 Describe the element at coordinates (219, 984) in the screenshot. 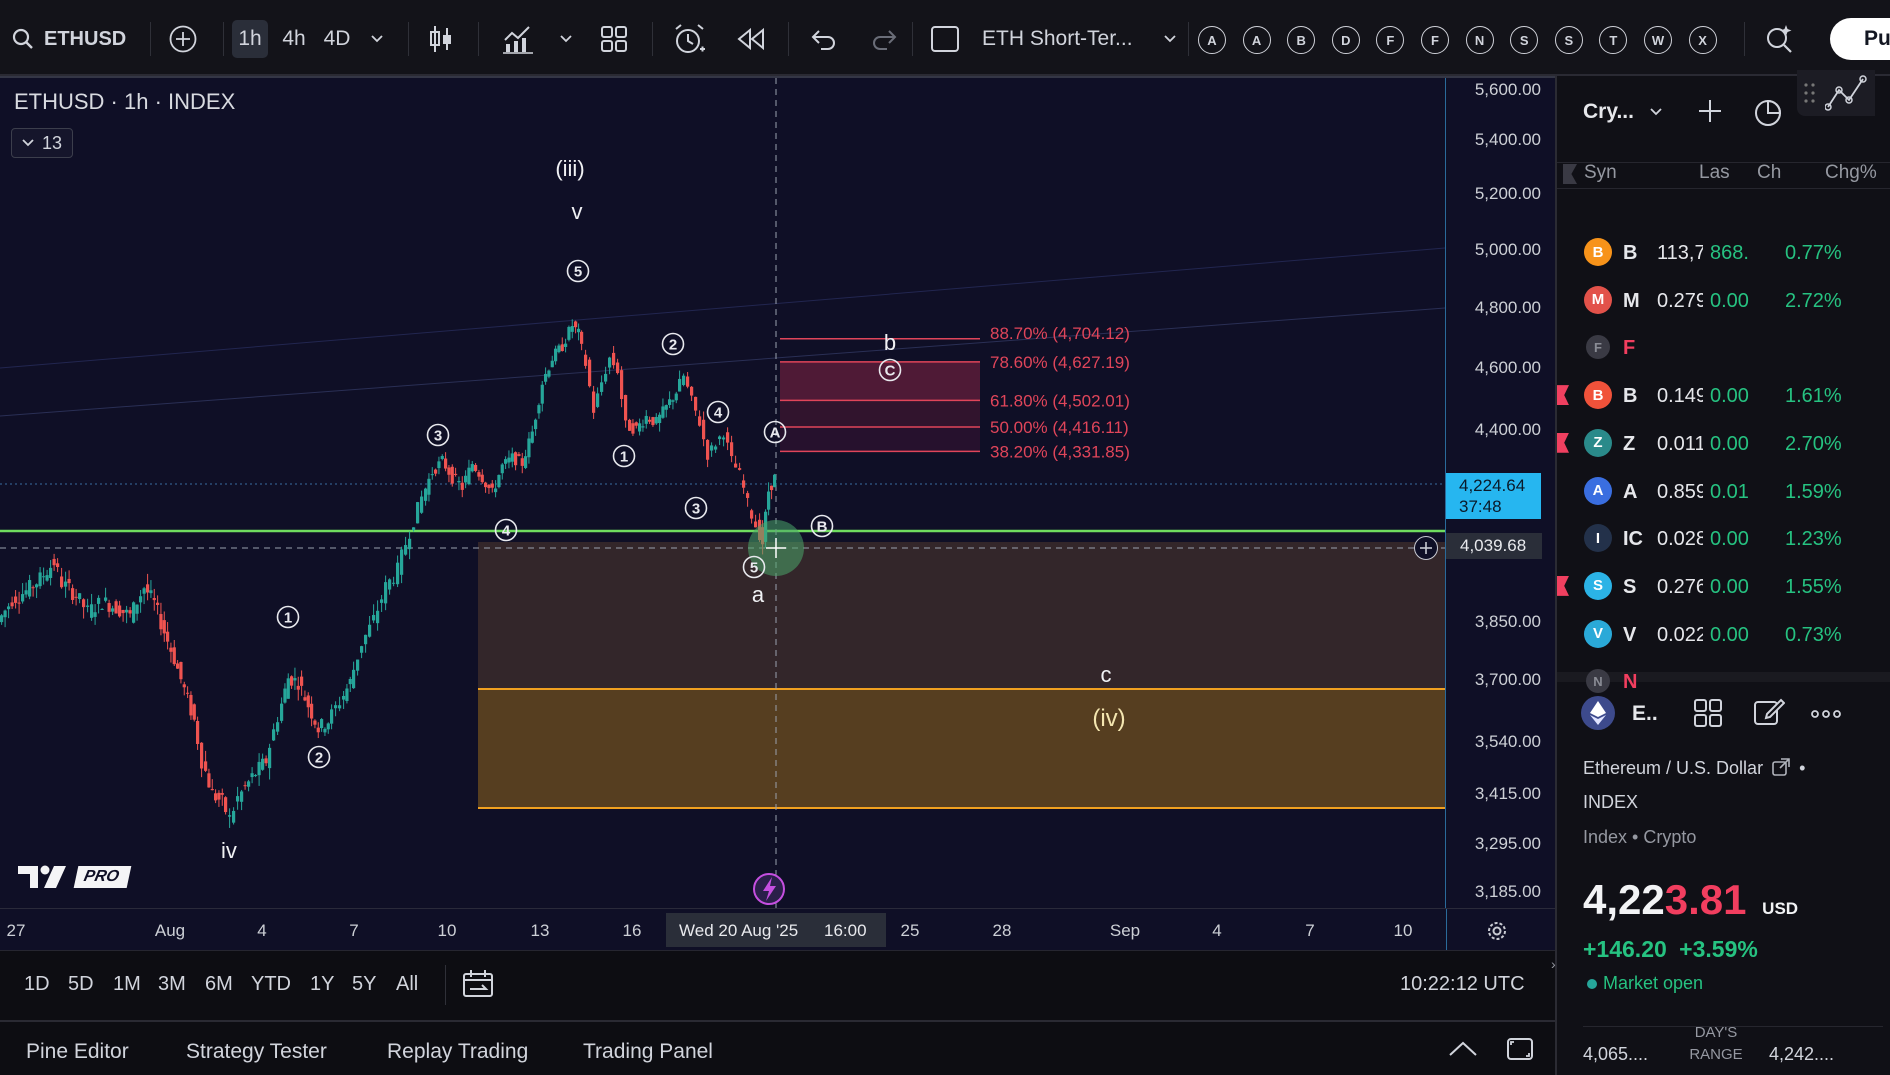

I see `range-button-6m: 6M` at that location.